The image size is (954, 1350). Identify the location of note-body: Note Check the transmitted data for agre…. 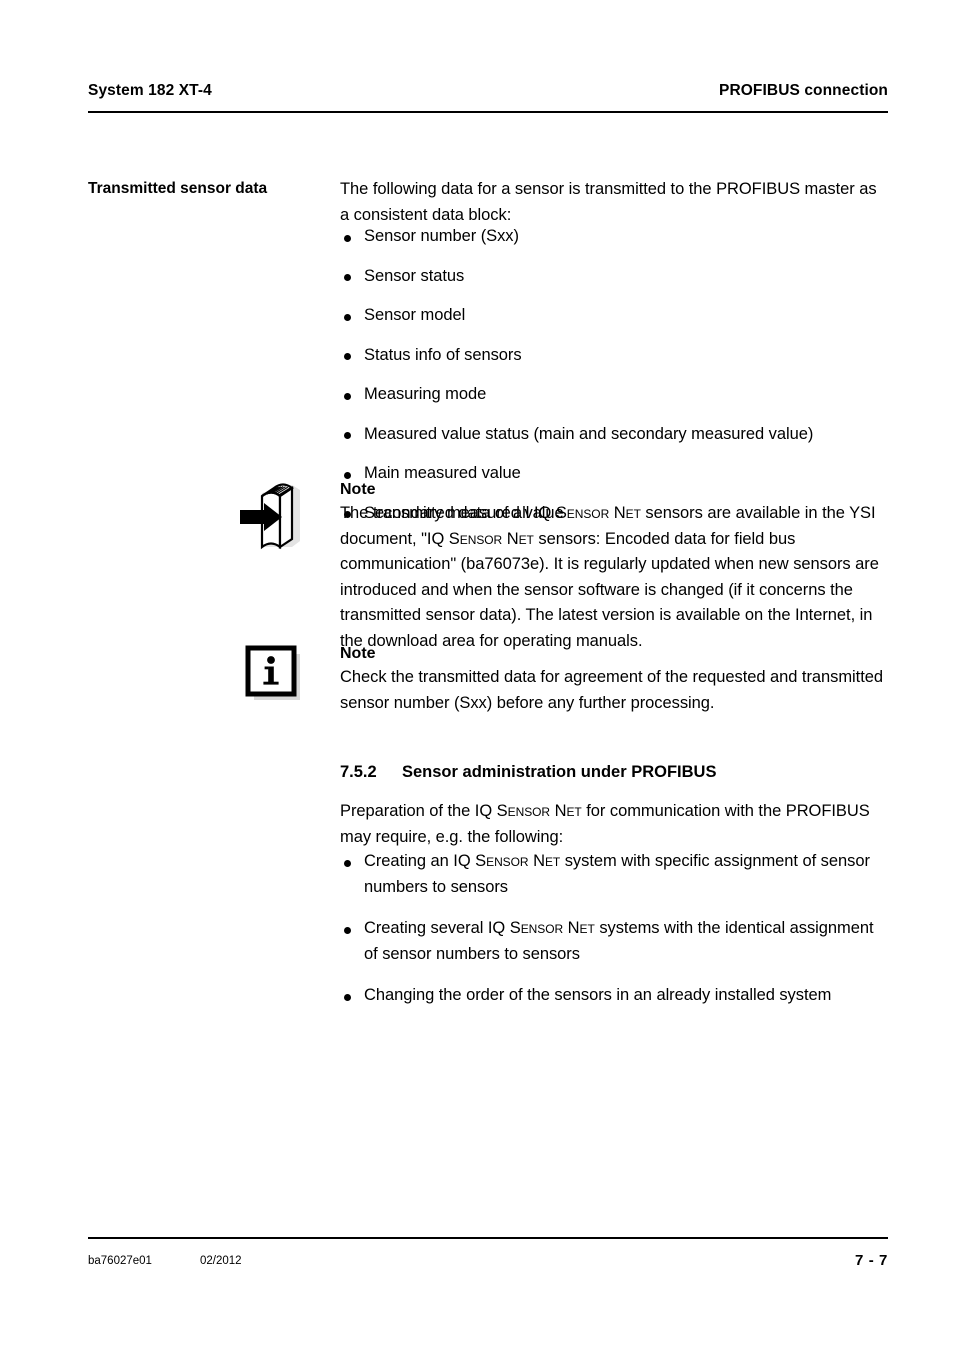
(614, 679).